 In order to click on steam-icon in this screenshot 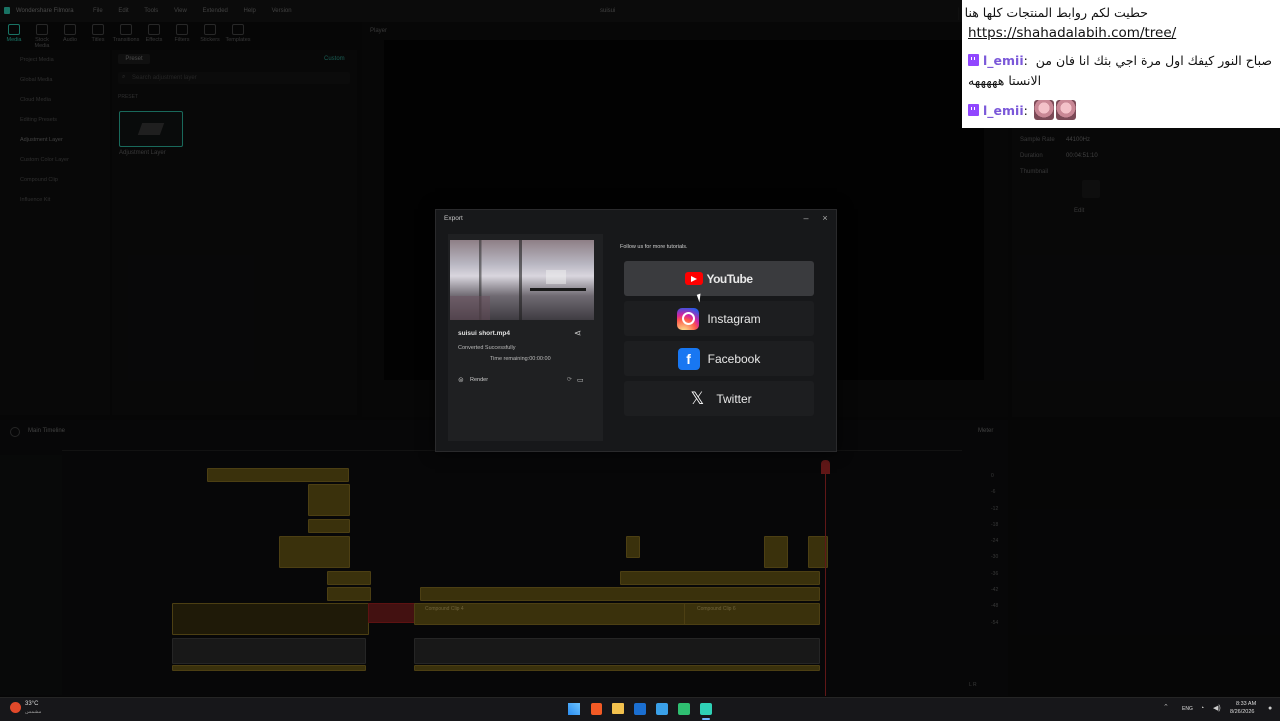, I will do `click(640, 709)`.